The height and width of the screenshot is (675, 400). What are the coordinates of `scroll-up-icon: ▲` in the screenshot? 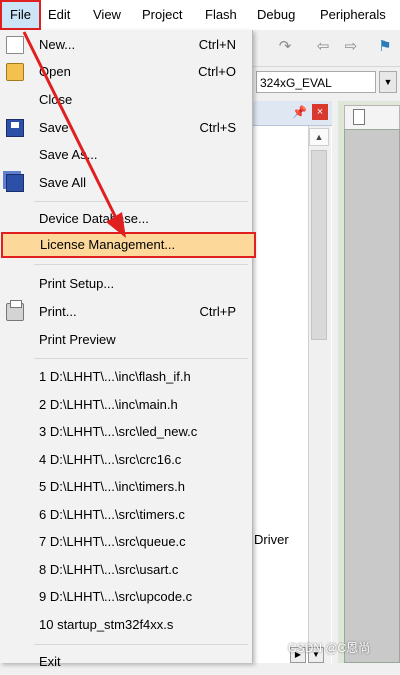 It's located at (319, 137).